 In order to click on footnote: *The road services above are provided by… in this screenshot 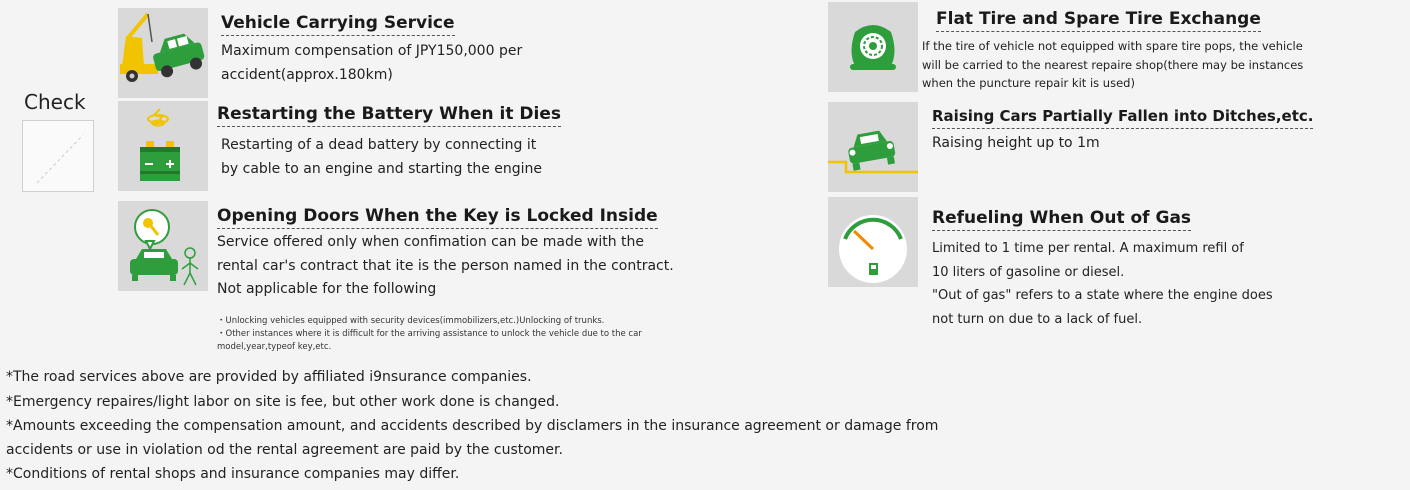, I will do `click(269, 377)`.